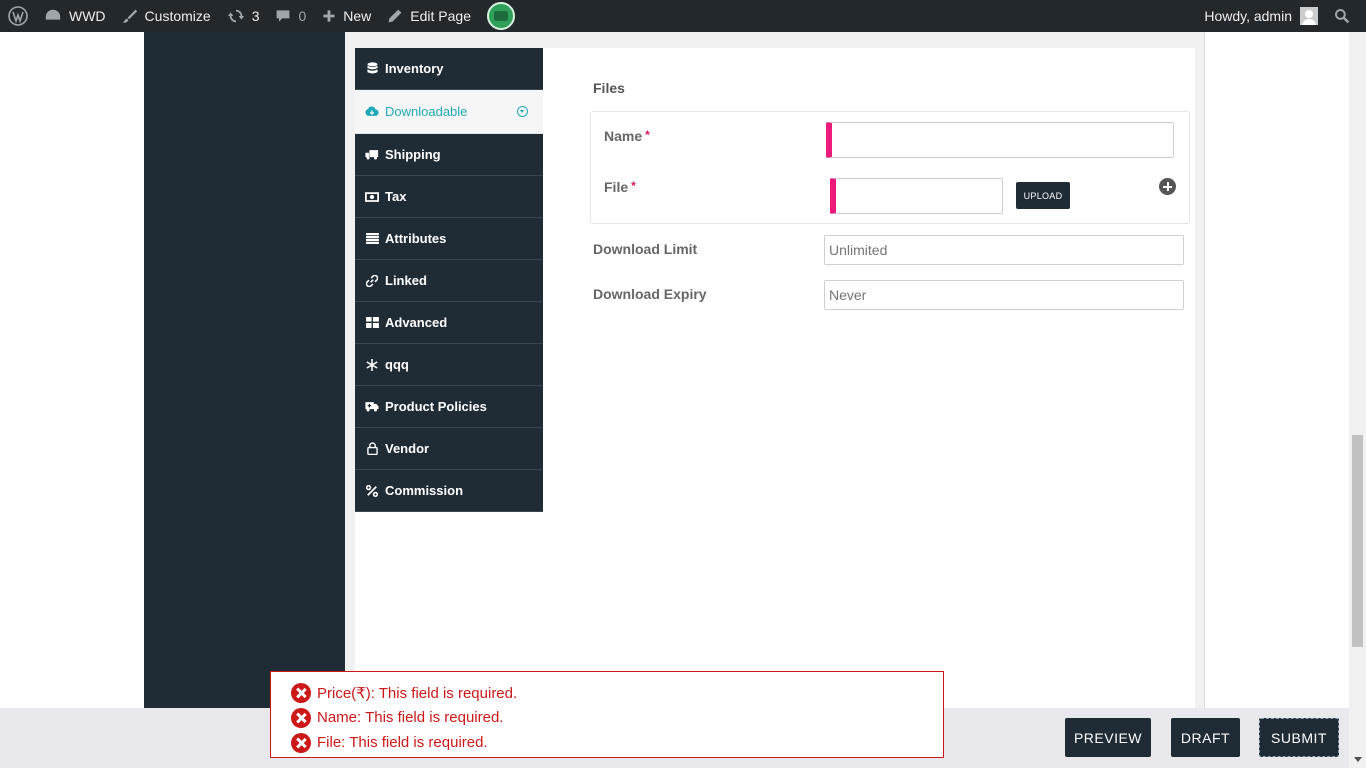  Describe the element at coordinates (1299, 737) in the screenshot. I see `submit-button: SUBMIT` at that location.